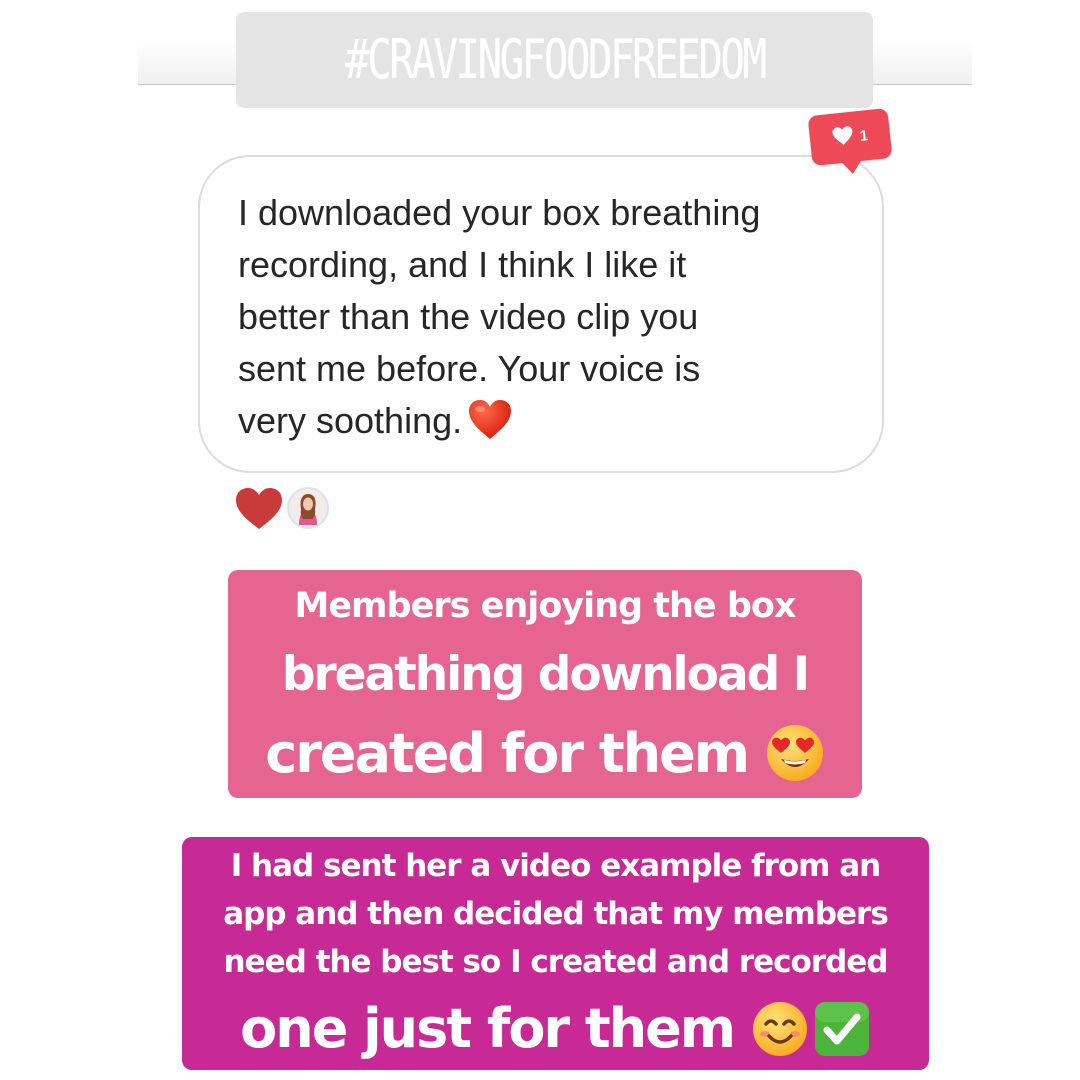  I want to click on smiling-face-emoji, so click(780, 1032).